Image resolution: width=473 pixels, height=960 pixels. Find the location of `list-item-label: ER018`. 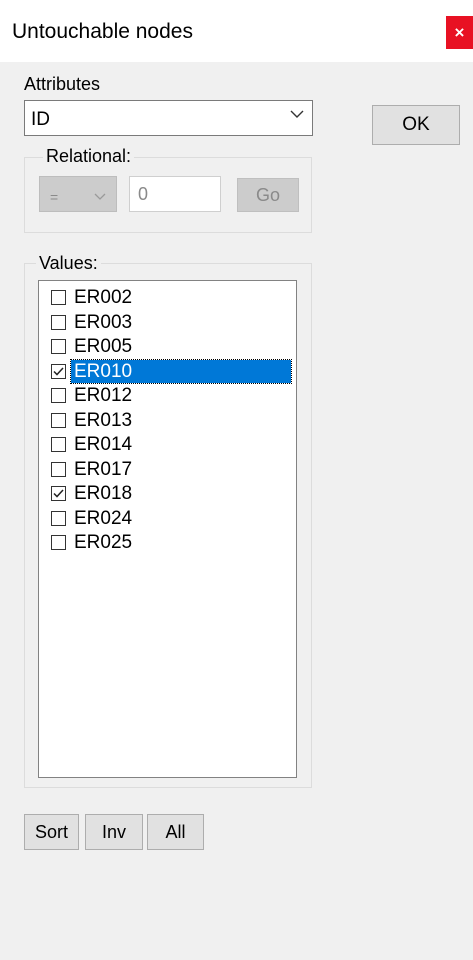

list-item-label: ER018 is located at coordinates (103, 493).